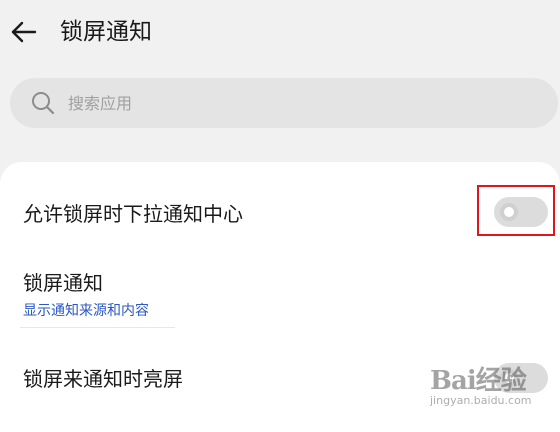 This screenshot has height=432, width=560. Describe the element at coordinates (97, 327) in the screenshot. I see `divider` at that location.